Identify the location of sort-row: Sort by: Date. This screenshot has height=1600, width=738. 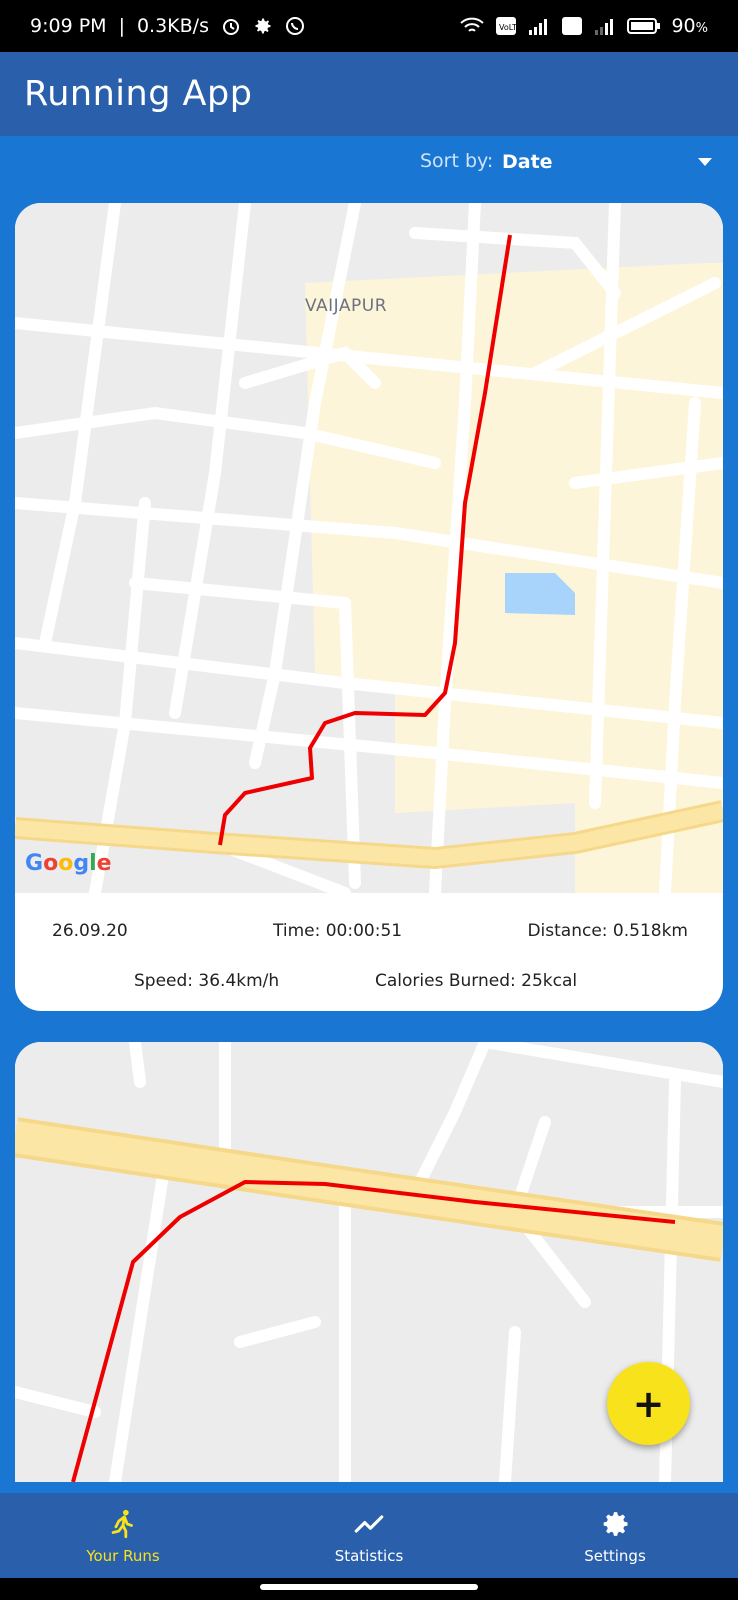
(369, 162).